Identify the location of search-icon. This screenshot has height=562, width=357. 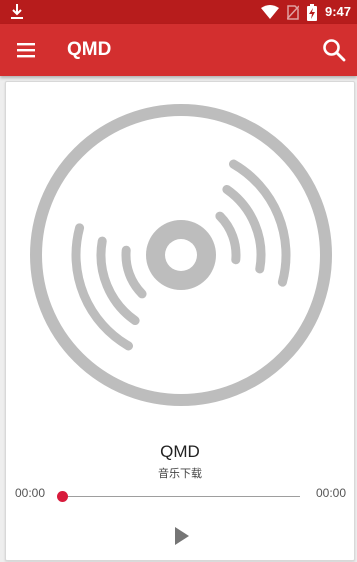
(334, 50).